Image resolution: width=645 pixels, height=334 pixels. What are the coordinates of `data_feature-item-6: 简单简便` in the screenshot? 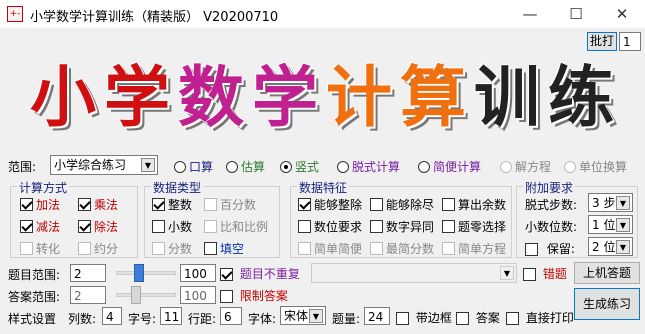 It's located at (330, 248).